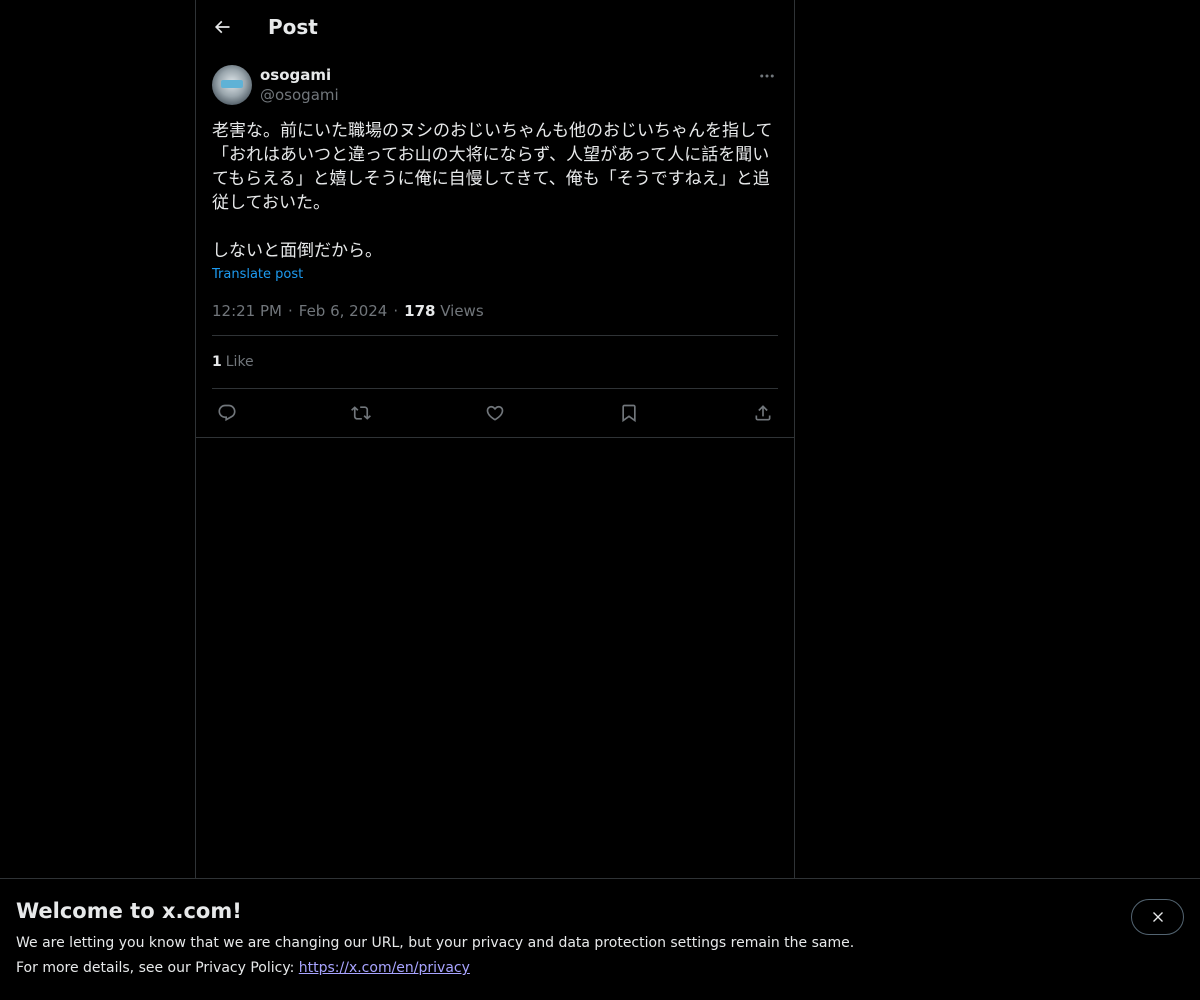 The image size is (1200, 1000). I want to click on close-icon, so click(1157, 917).